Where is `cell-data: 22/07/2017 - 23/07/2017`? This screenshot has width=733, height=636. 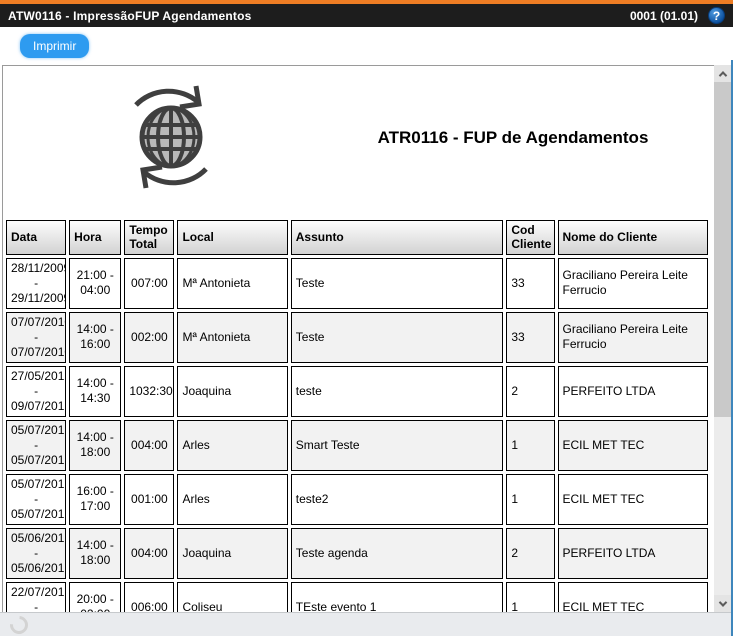 cell-data: 22/07/2017 - 23/07/2017 is located at coordinates (36, 596).